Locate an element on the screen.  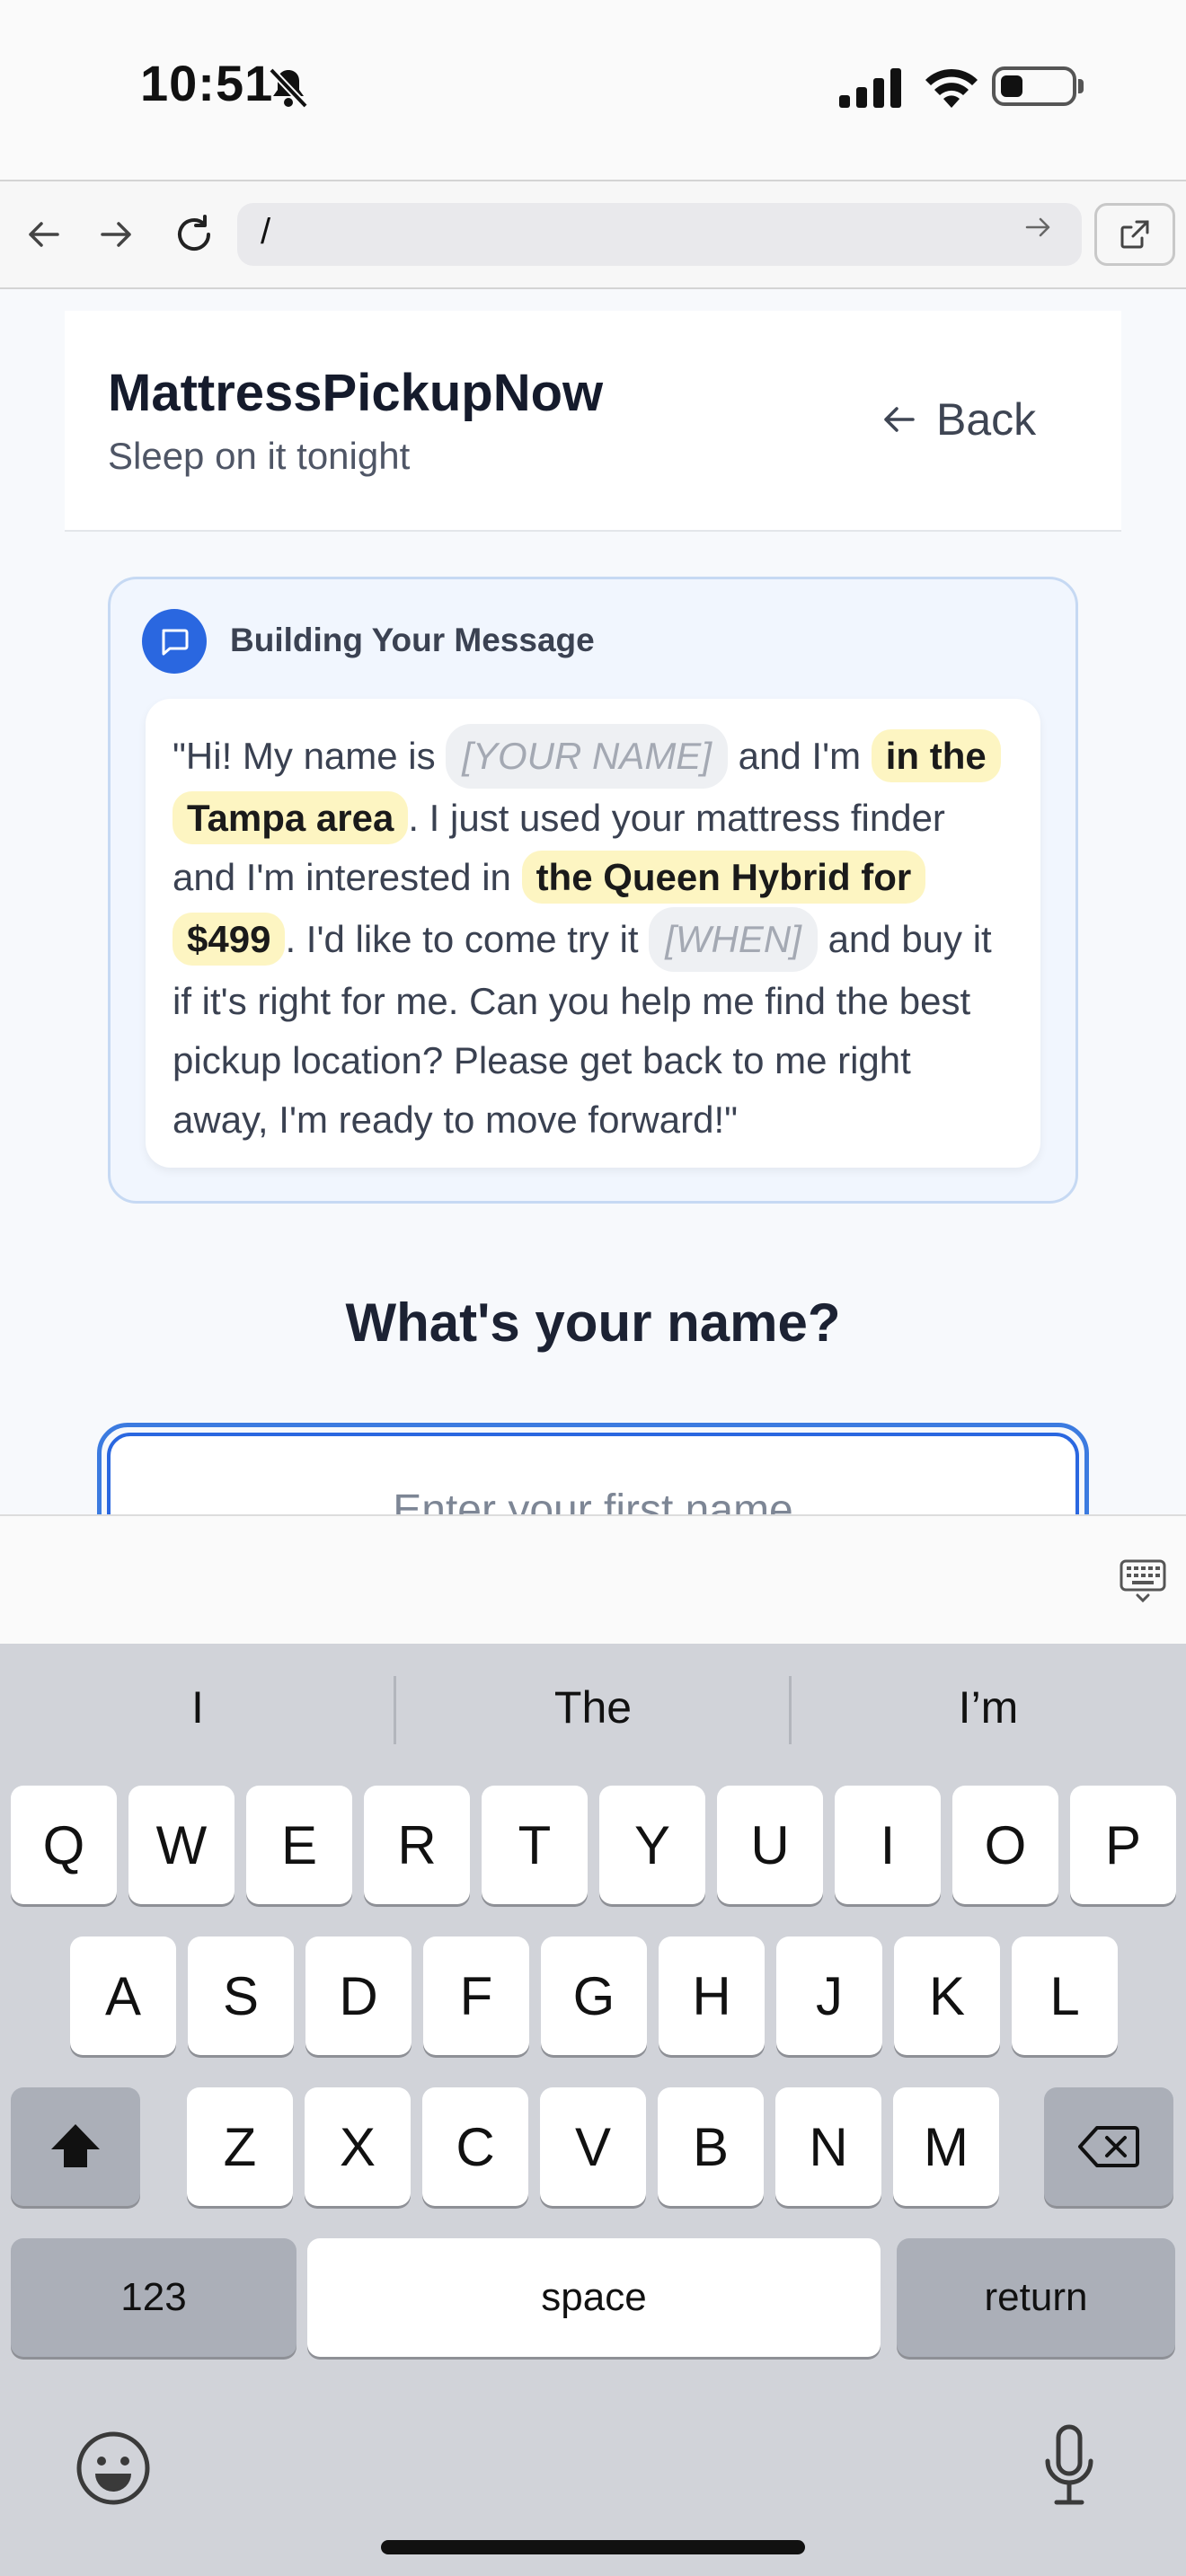
name-question: What's your name? is located at coordinates (593, 1322).